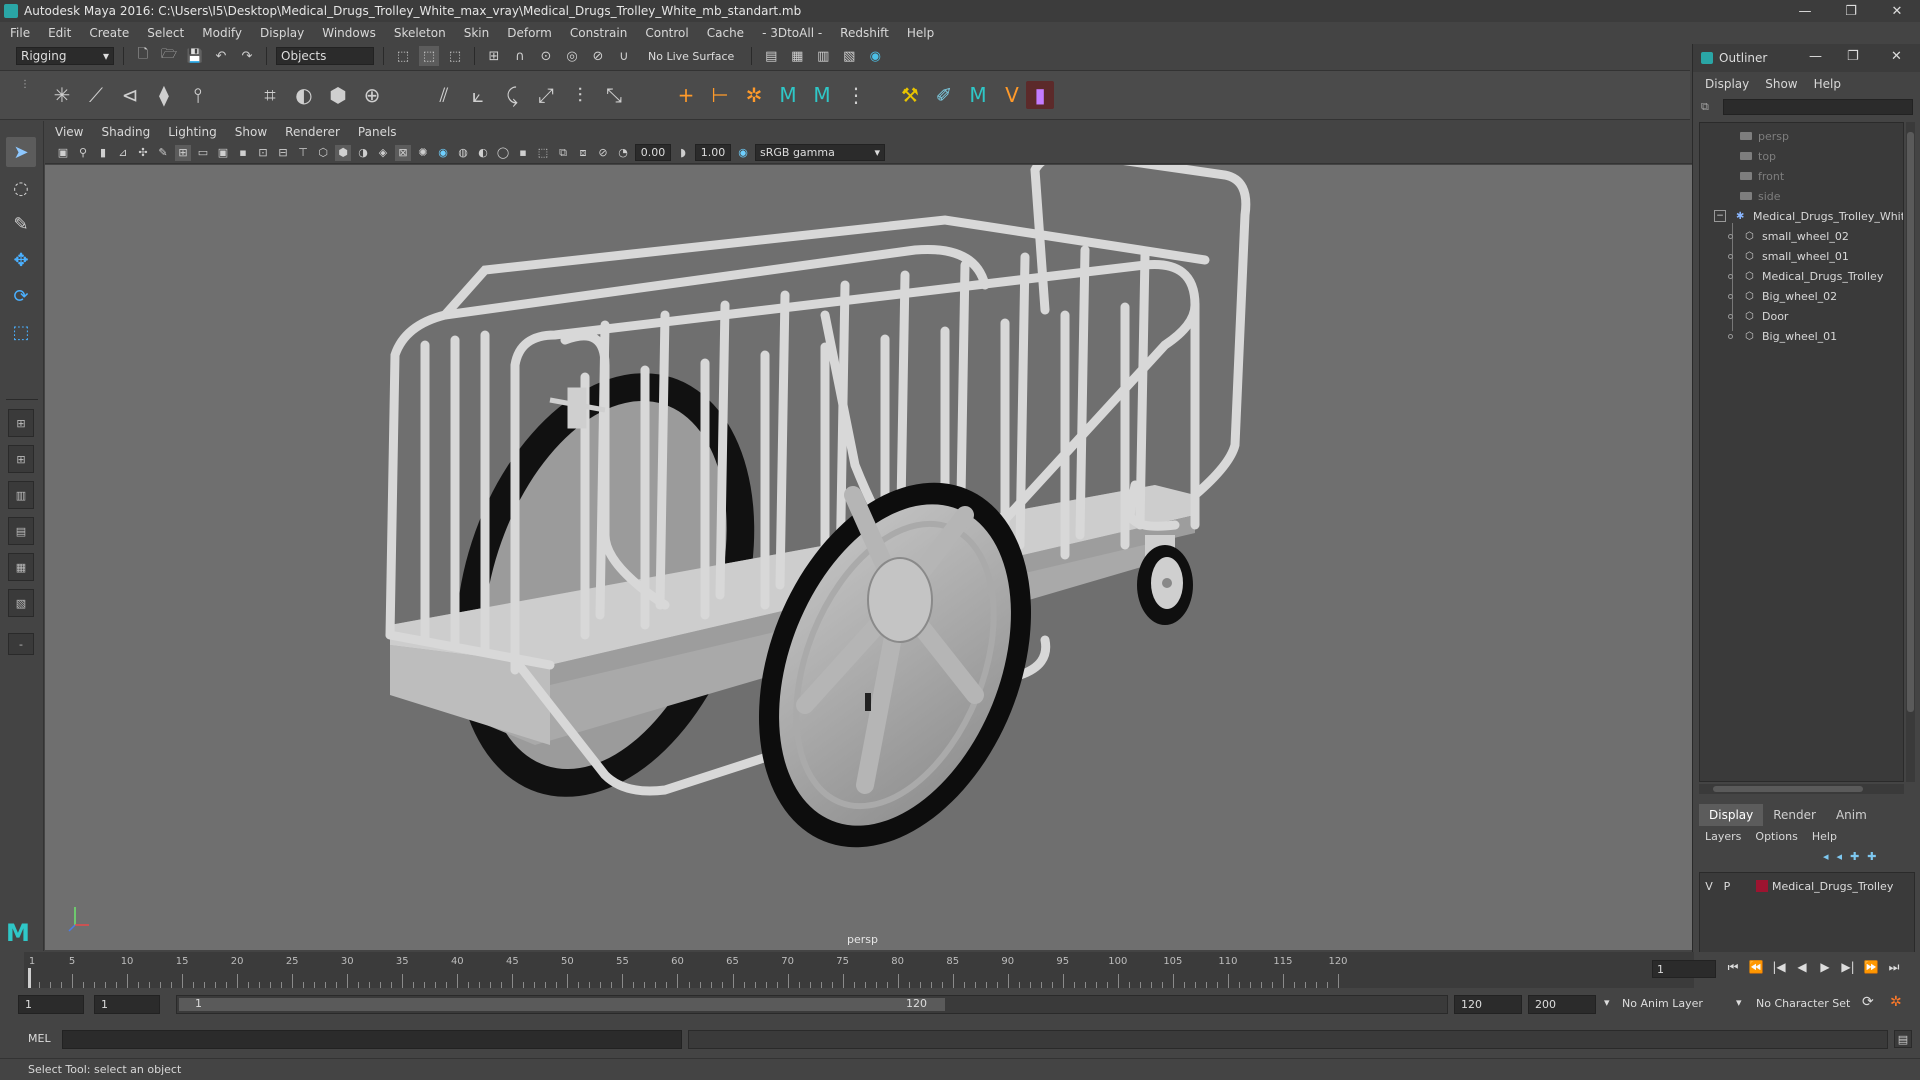 The height and width of the screenshot is (1080, 1920). I want to click on layer-menu-options: Options, so click(1776, 836).